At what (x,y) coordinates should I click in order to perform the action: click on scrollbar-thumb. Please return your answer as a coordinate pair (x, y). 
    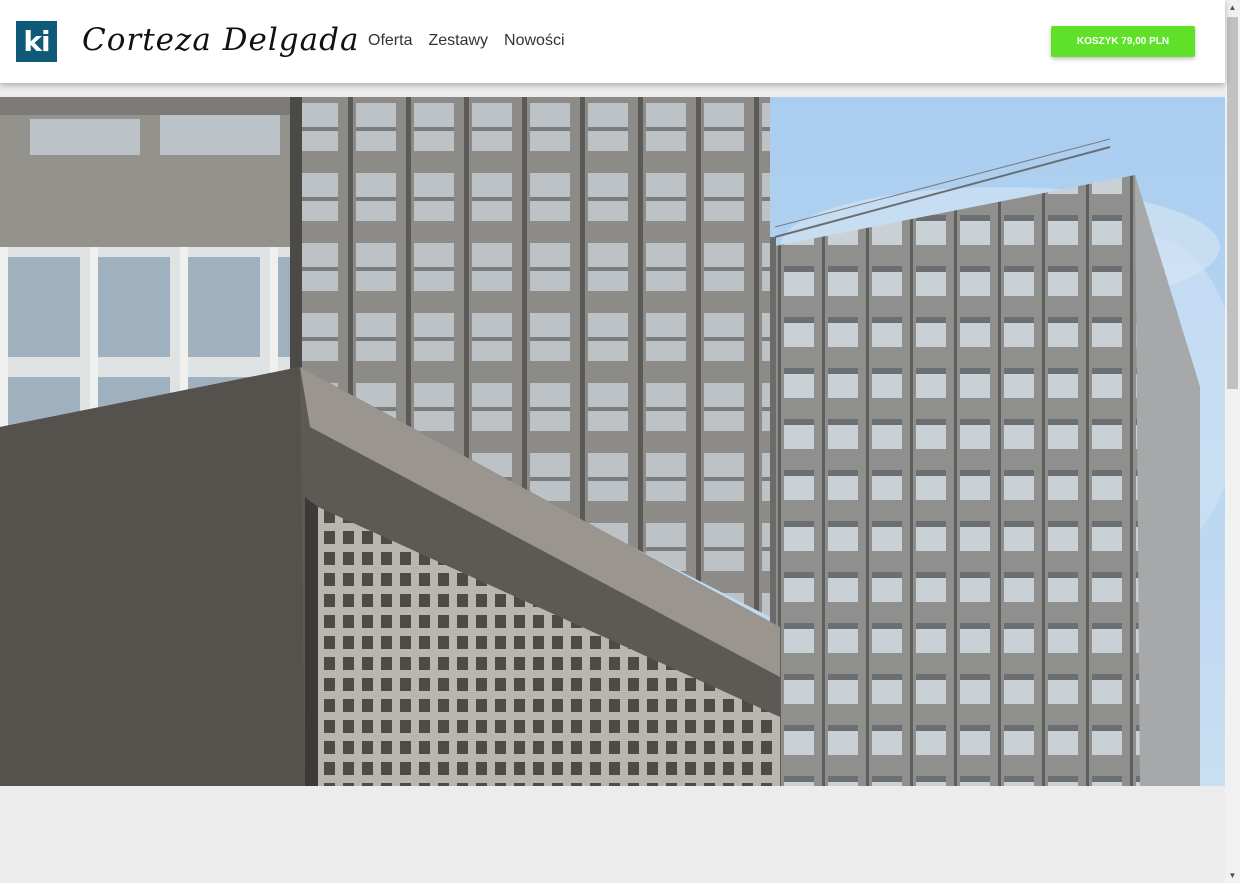
    Looking at the image, I should click on (1232, 203).